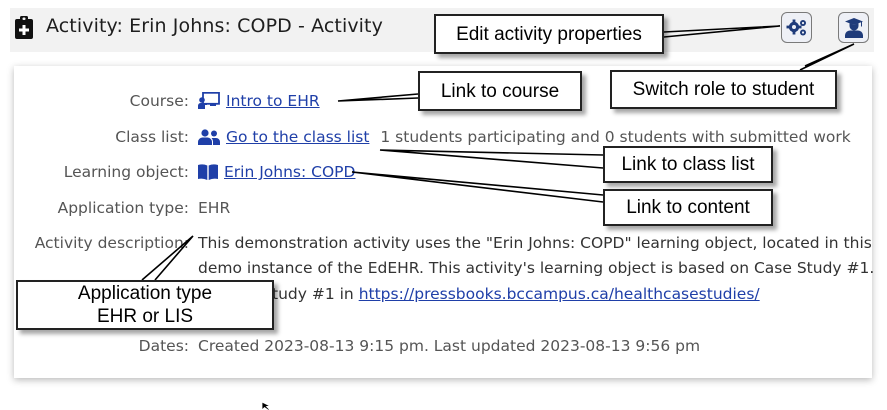 This screenshot has width=887, height=410. Describe the element at coordinates (688, 207) in the screenshot. I see `callout-link-to-content: Link to content` at that location.